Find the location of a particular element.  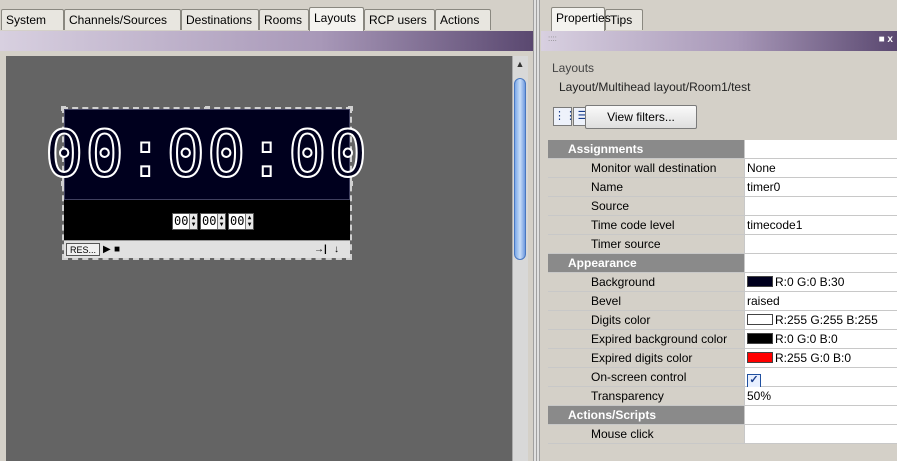

seconds-spinner: 00 ▲ ▼ is located at coordinates (241, 221).